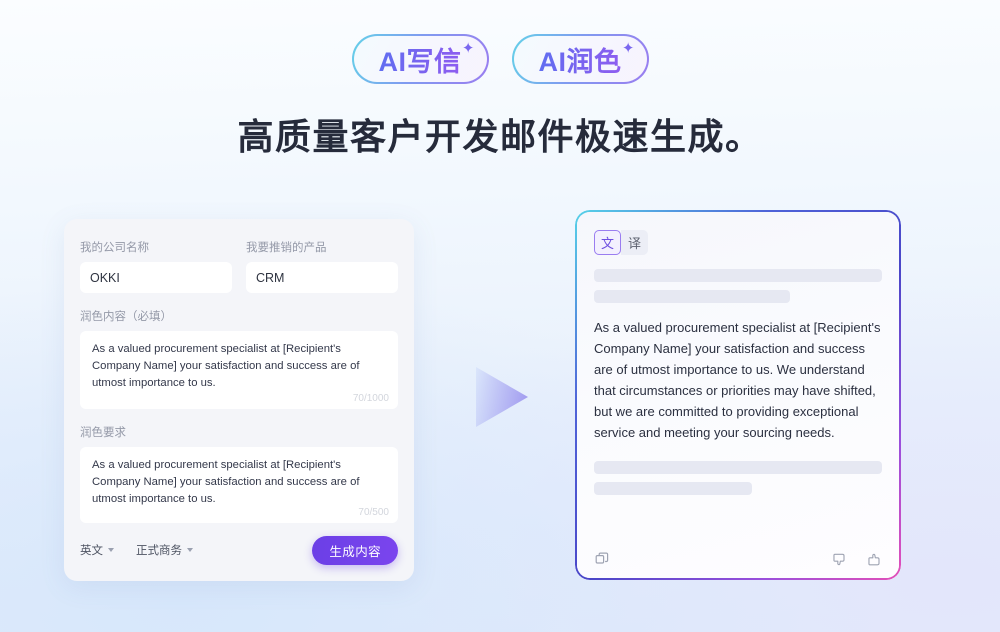 This screenshot has height=632, width=1000. I want to click on tone-select: 正式商务, so click(164, 550).